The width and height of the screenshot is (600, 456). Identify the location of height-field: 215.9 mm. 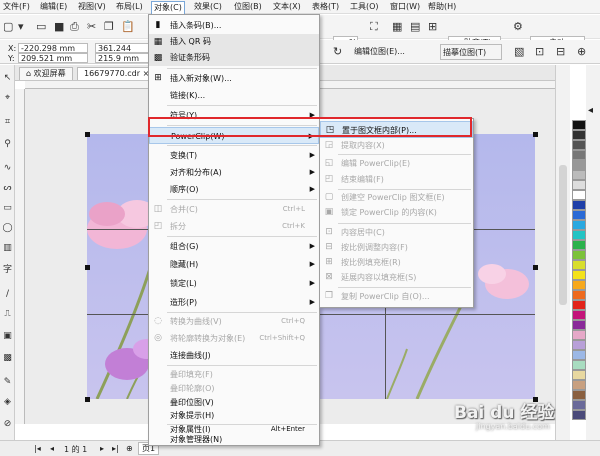
(122, 58).